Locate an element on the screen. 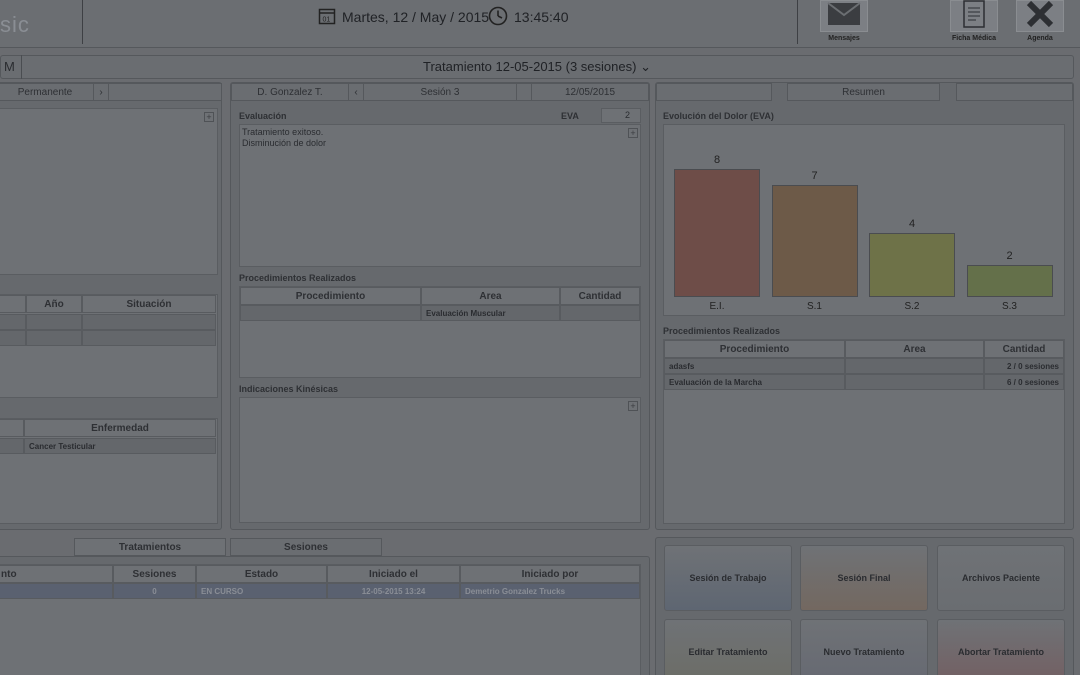 Image resolution: width=1080 pixels, height=675 pixels. messages-label: Mensajes is located at coordinates (844, 38).